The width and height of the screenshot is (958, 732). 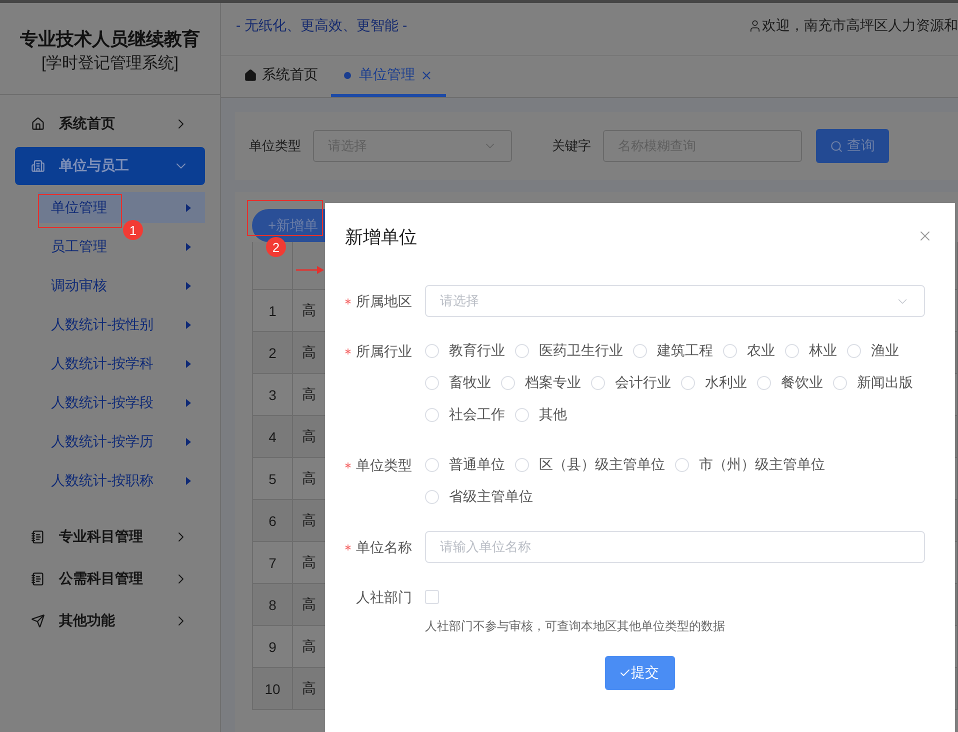 I want to click on table-cell: 10, so click(x=273, y=689).